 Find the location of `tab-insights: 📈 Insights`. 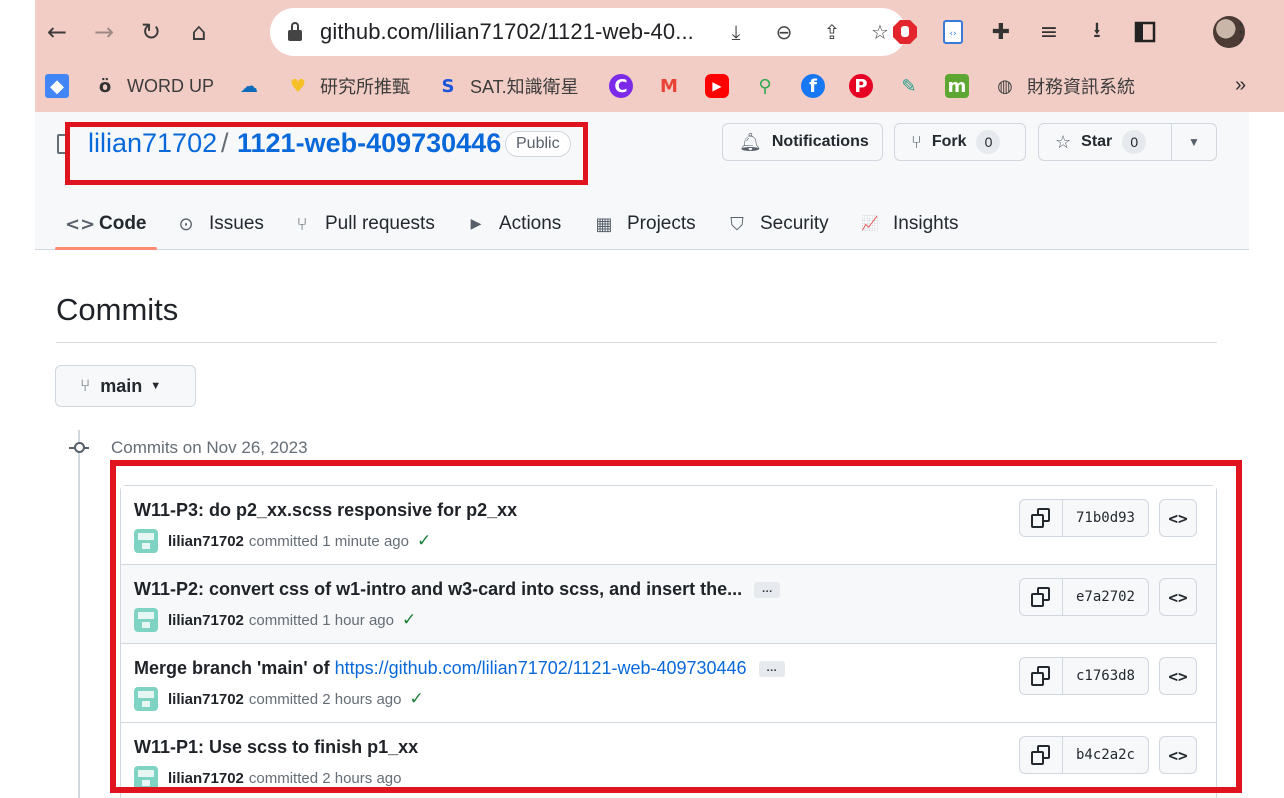

tab-insights: 📈 Insights is located at coordinates (908, 224).